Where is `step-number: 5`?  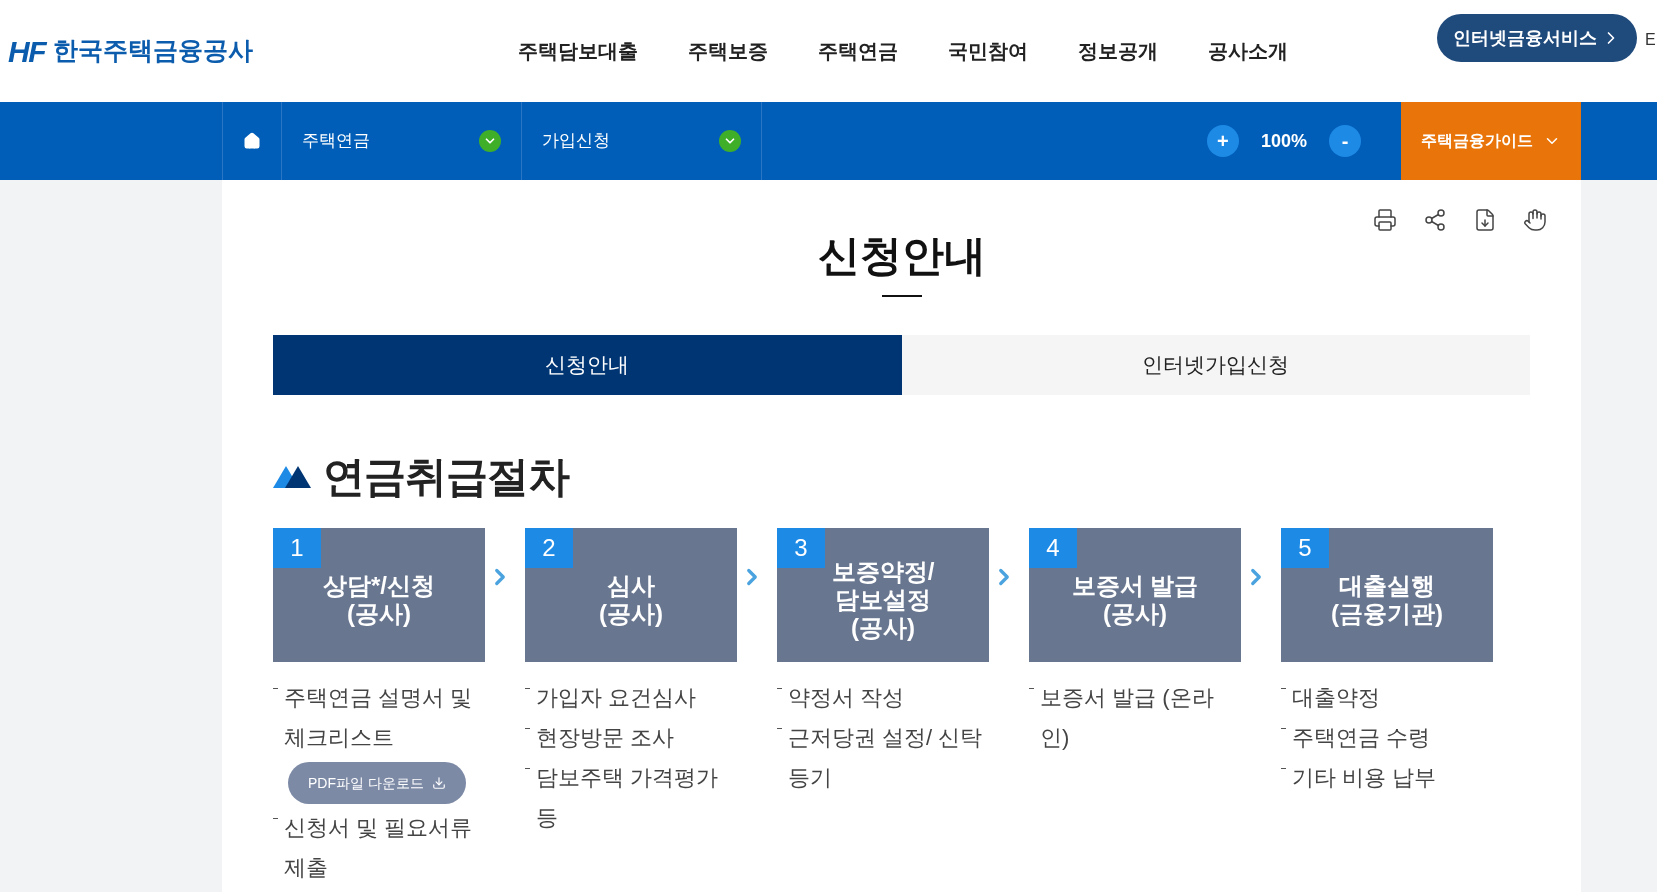
step-number: 5 is located at coordinates (1305, 548).